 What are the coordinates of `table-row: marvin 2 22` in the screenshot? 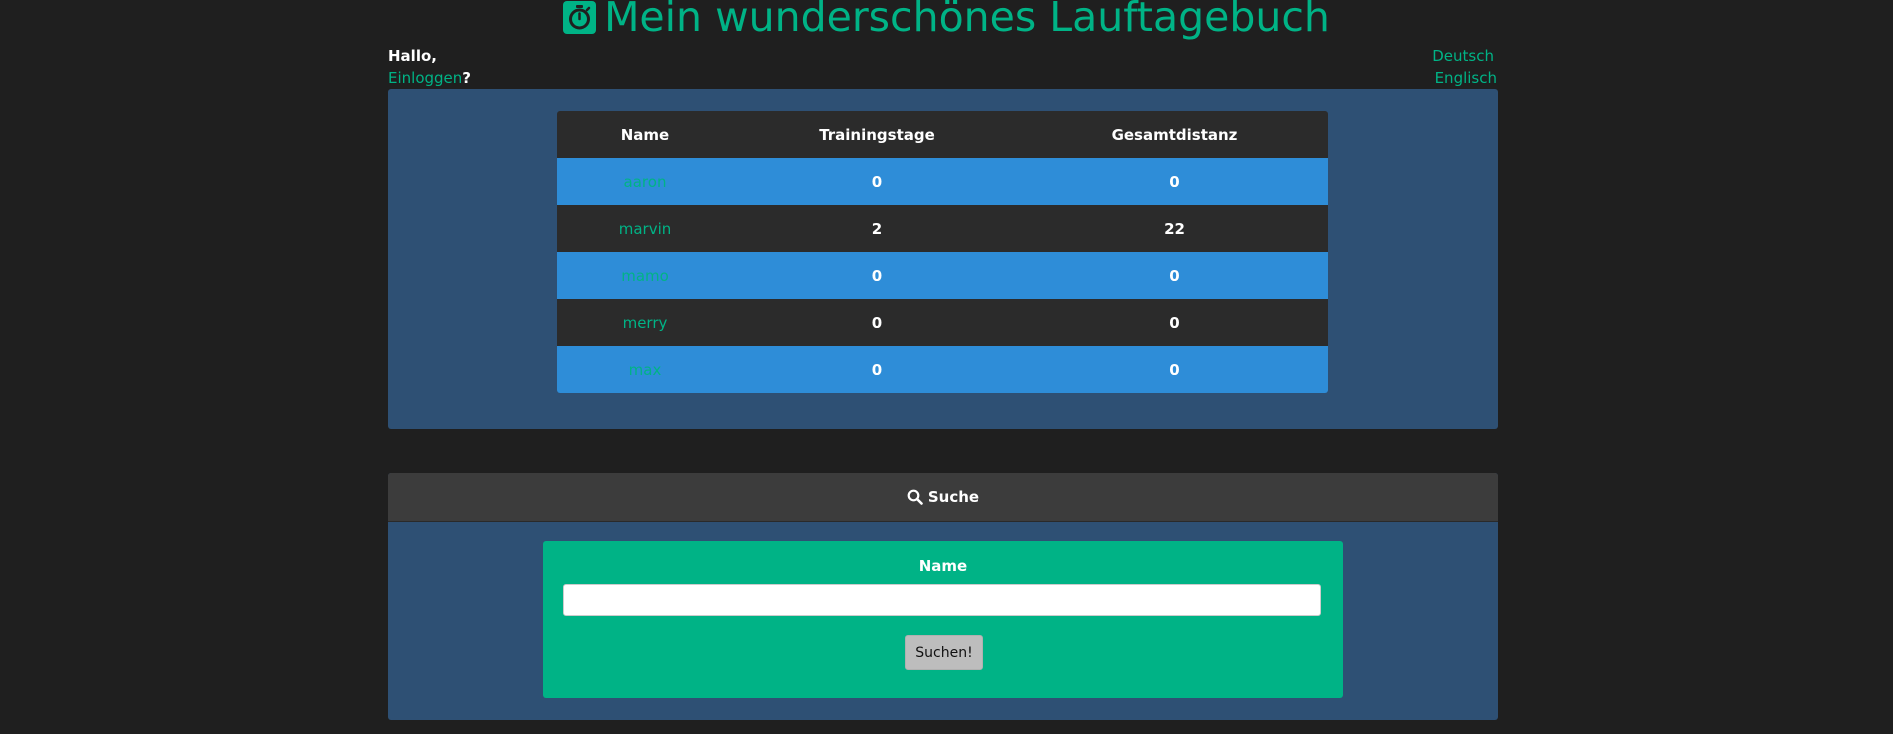 It's located at (942, 228).